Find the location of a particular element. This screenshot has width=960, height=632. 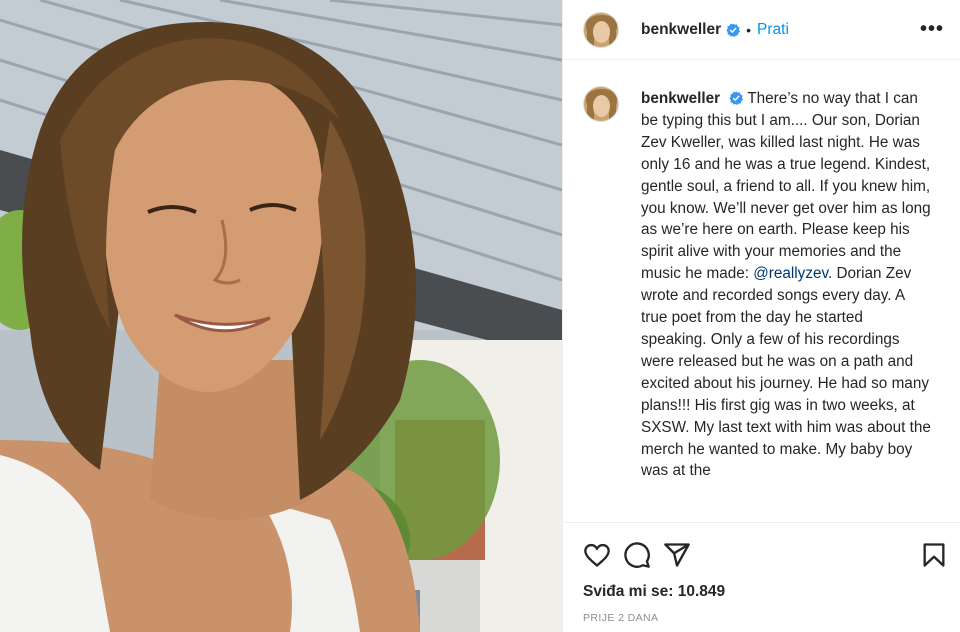

more-options-icon: ••• is located at coordinates (932, 29).